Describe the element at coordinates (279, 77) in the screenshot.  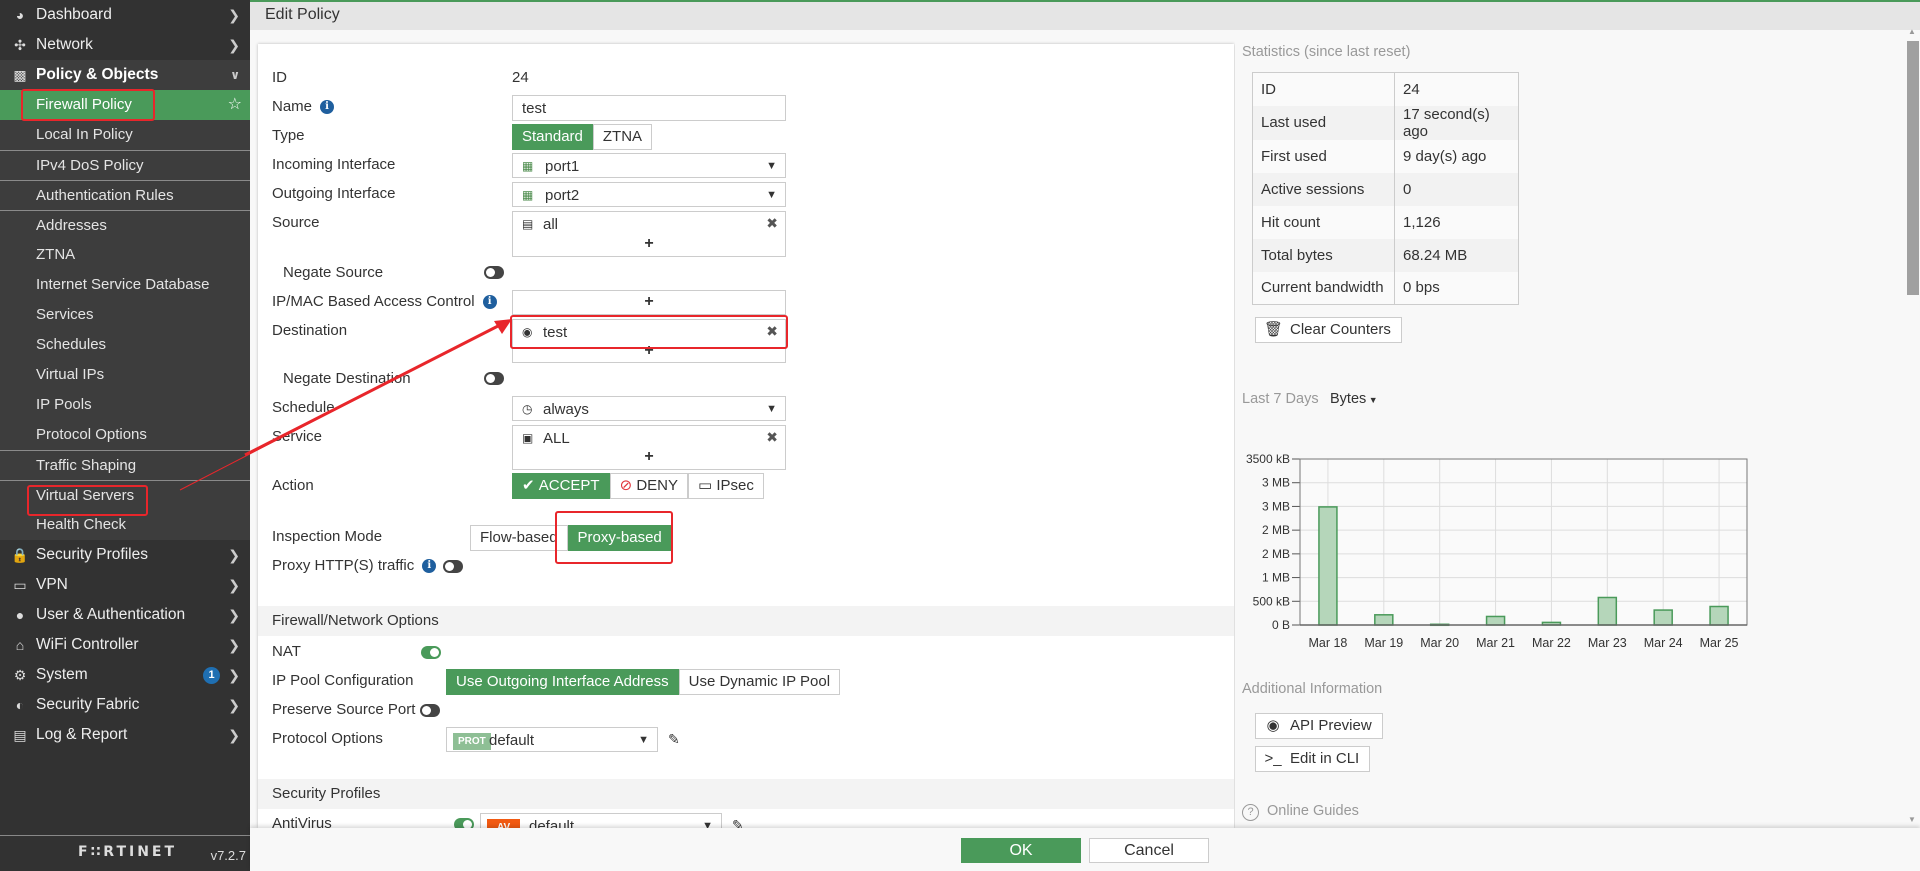
I see `id-label: ID` at that location.